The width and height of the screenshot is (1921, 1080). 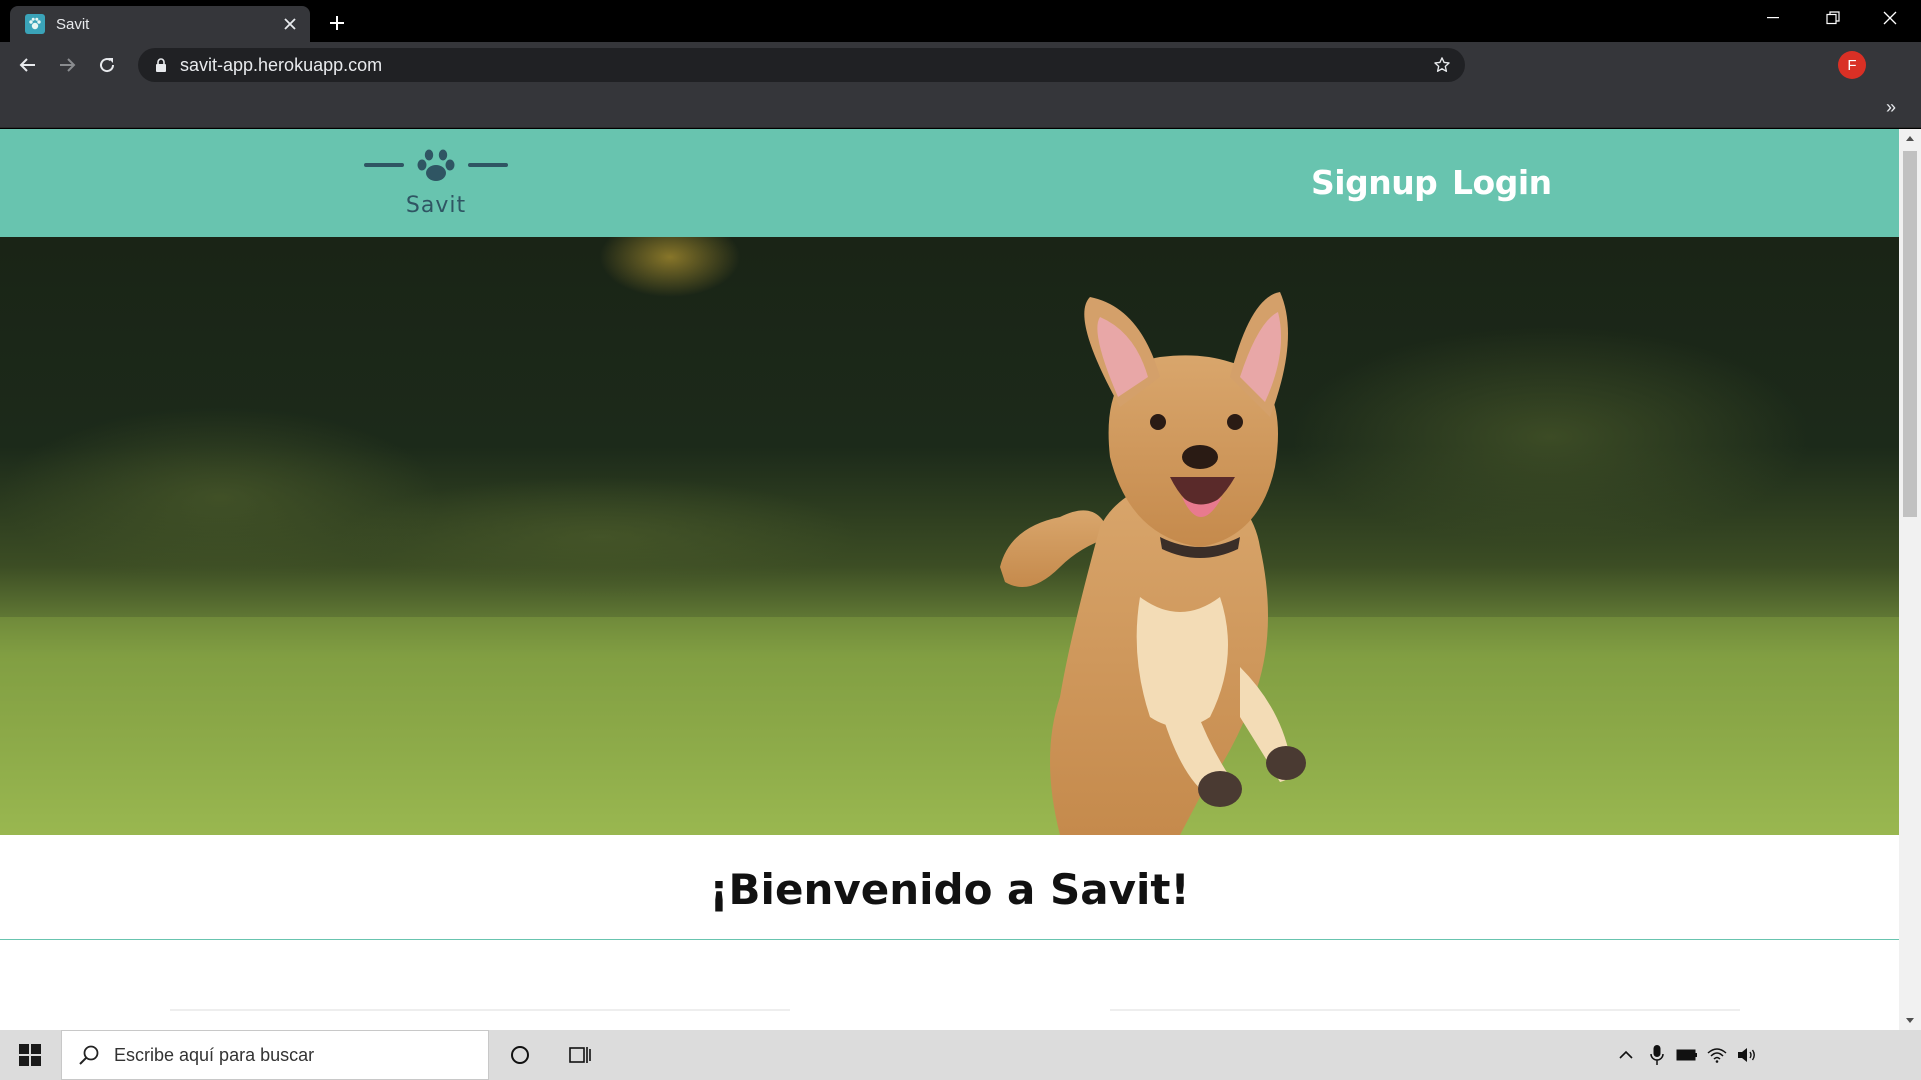 I want to click on url-text: savit-app.herokuapp.com, so click(x=281, y=64).